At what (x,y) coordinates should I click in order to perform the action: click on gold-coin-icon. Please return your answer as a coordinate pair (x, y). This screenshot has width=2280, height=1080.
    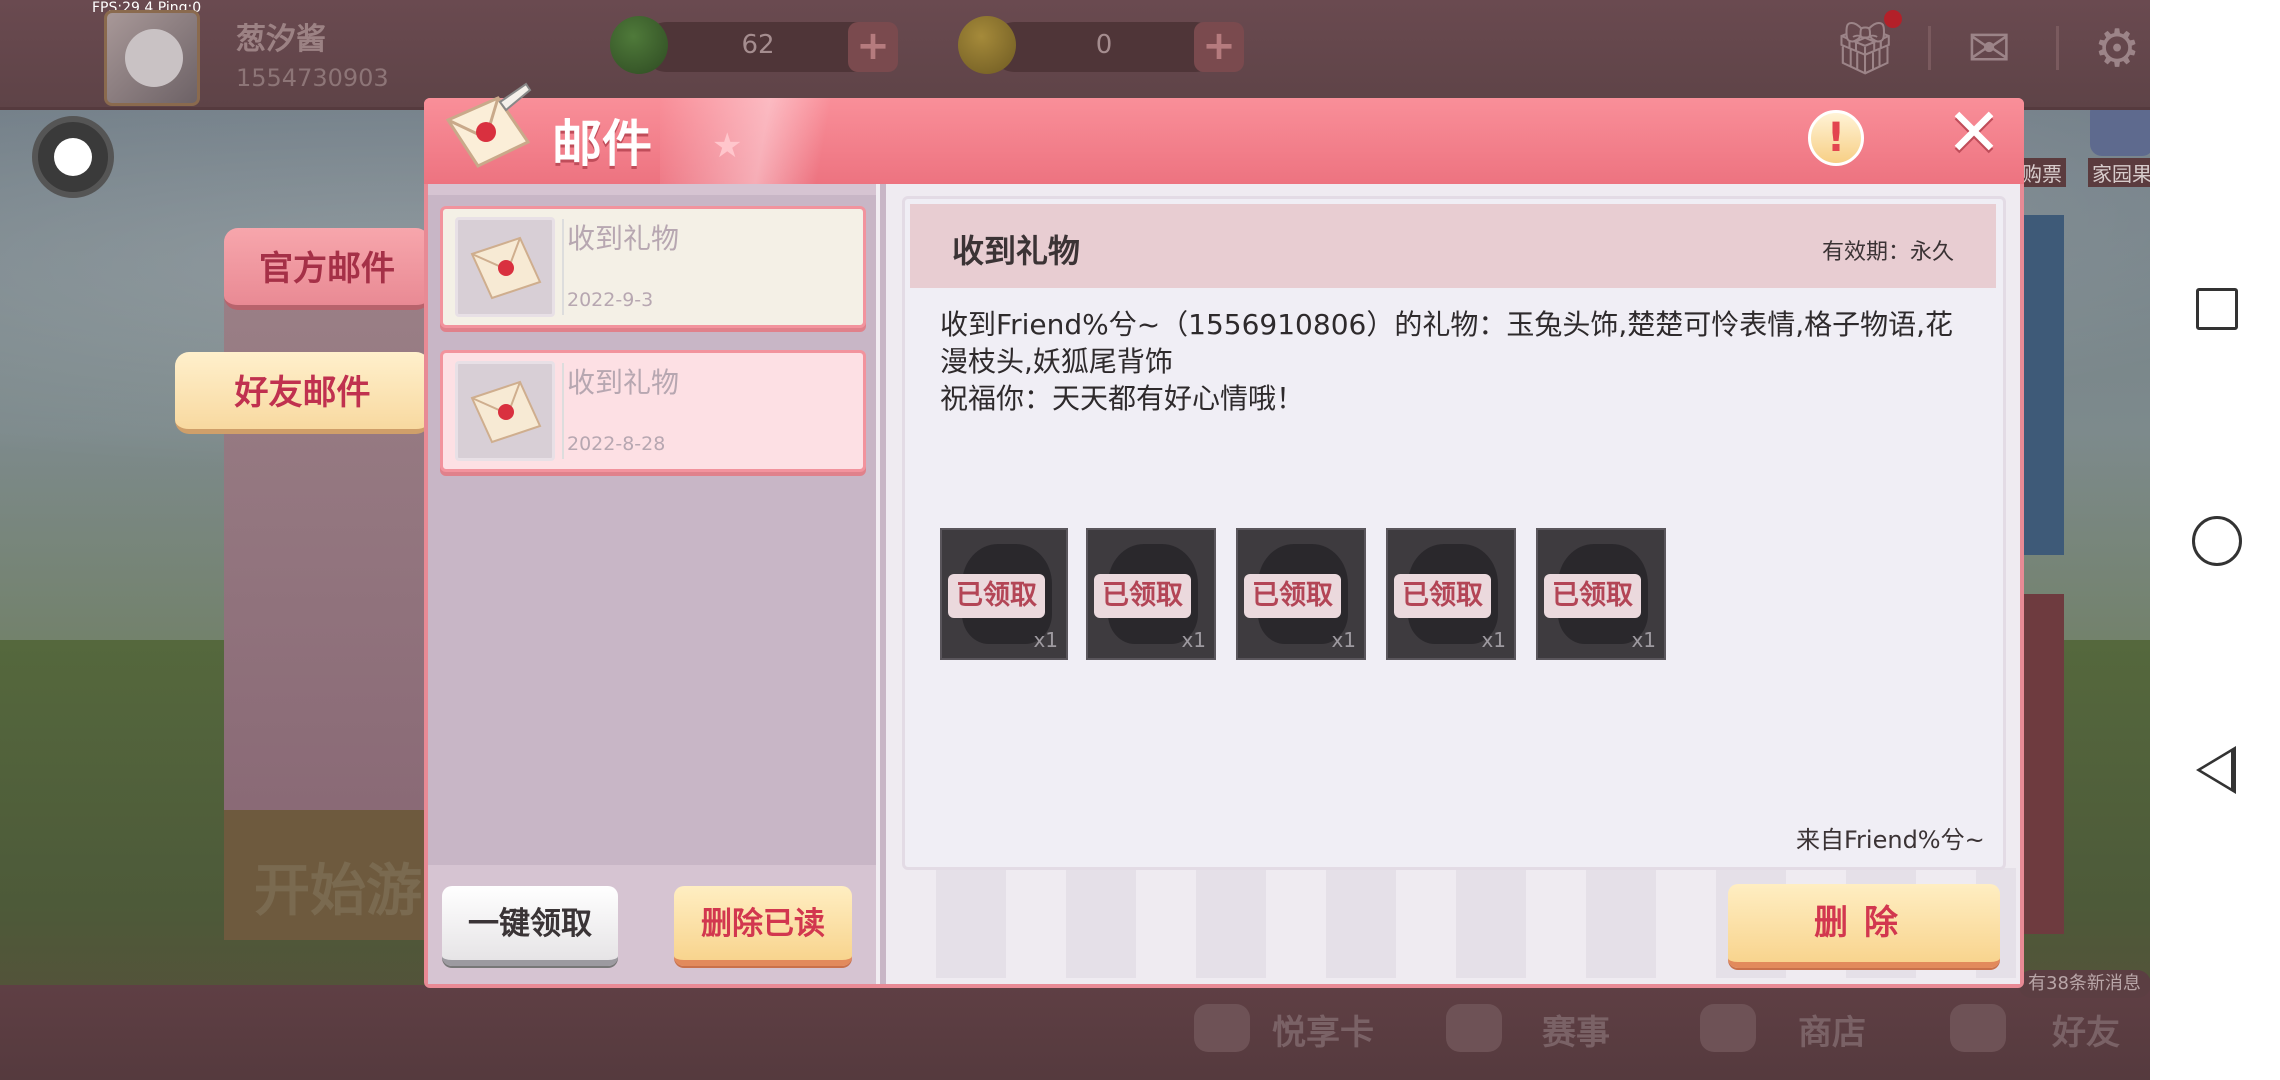
    Looking at the image, I should click on (987, 45).